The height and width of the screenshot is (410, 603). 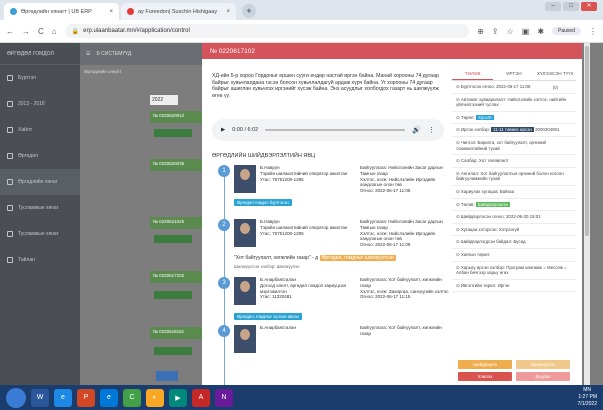 What do you see at coordinates (167, 376) in the screenshot?
I see `pagination-button` at bounding box center [167, 376].